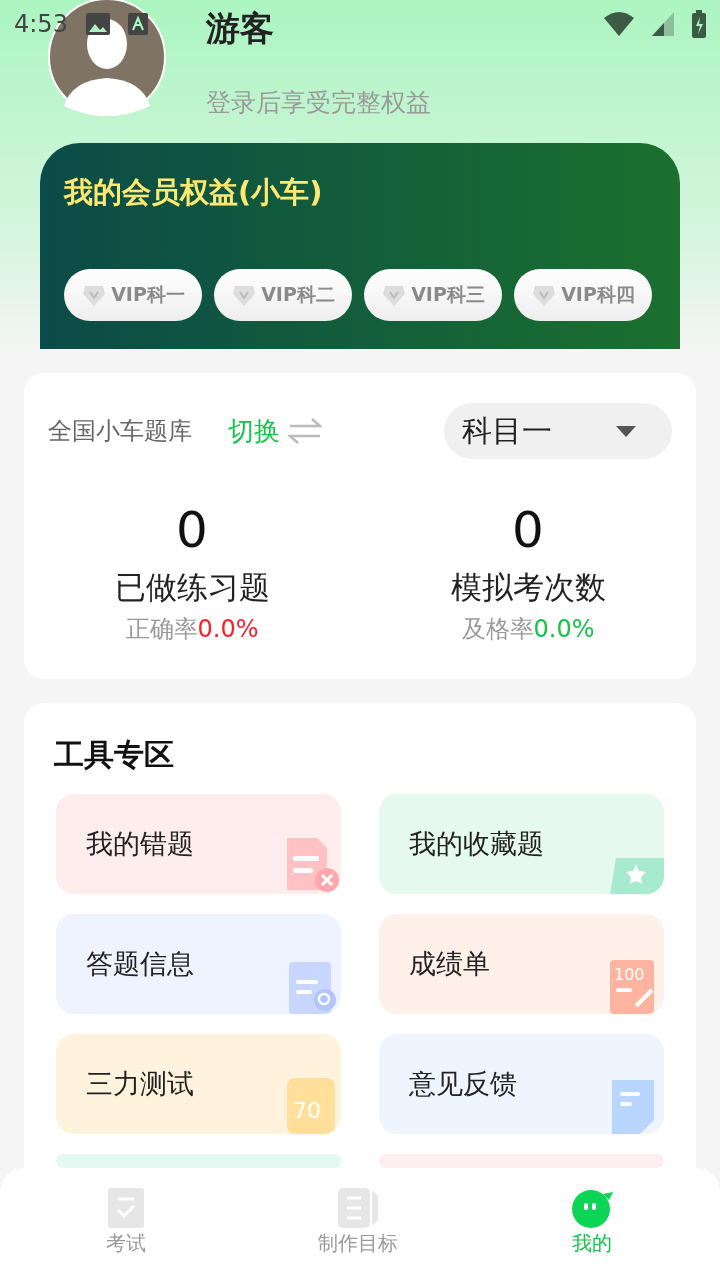  I want to click on vip-chip: VIP科三, so click(433, 295).